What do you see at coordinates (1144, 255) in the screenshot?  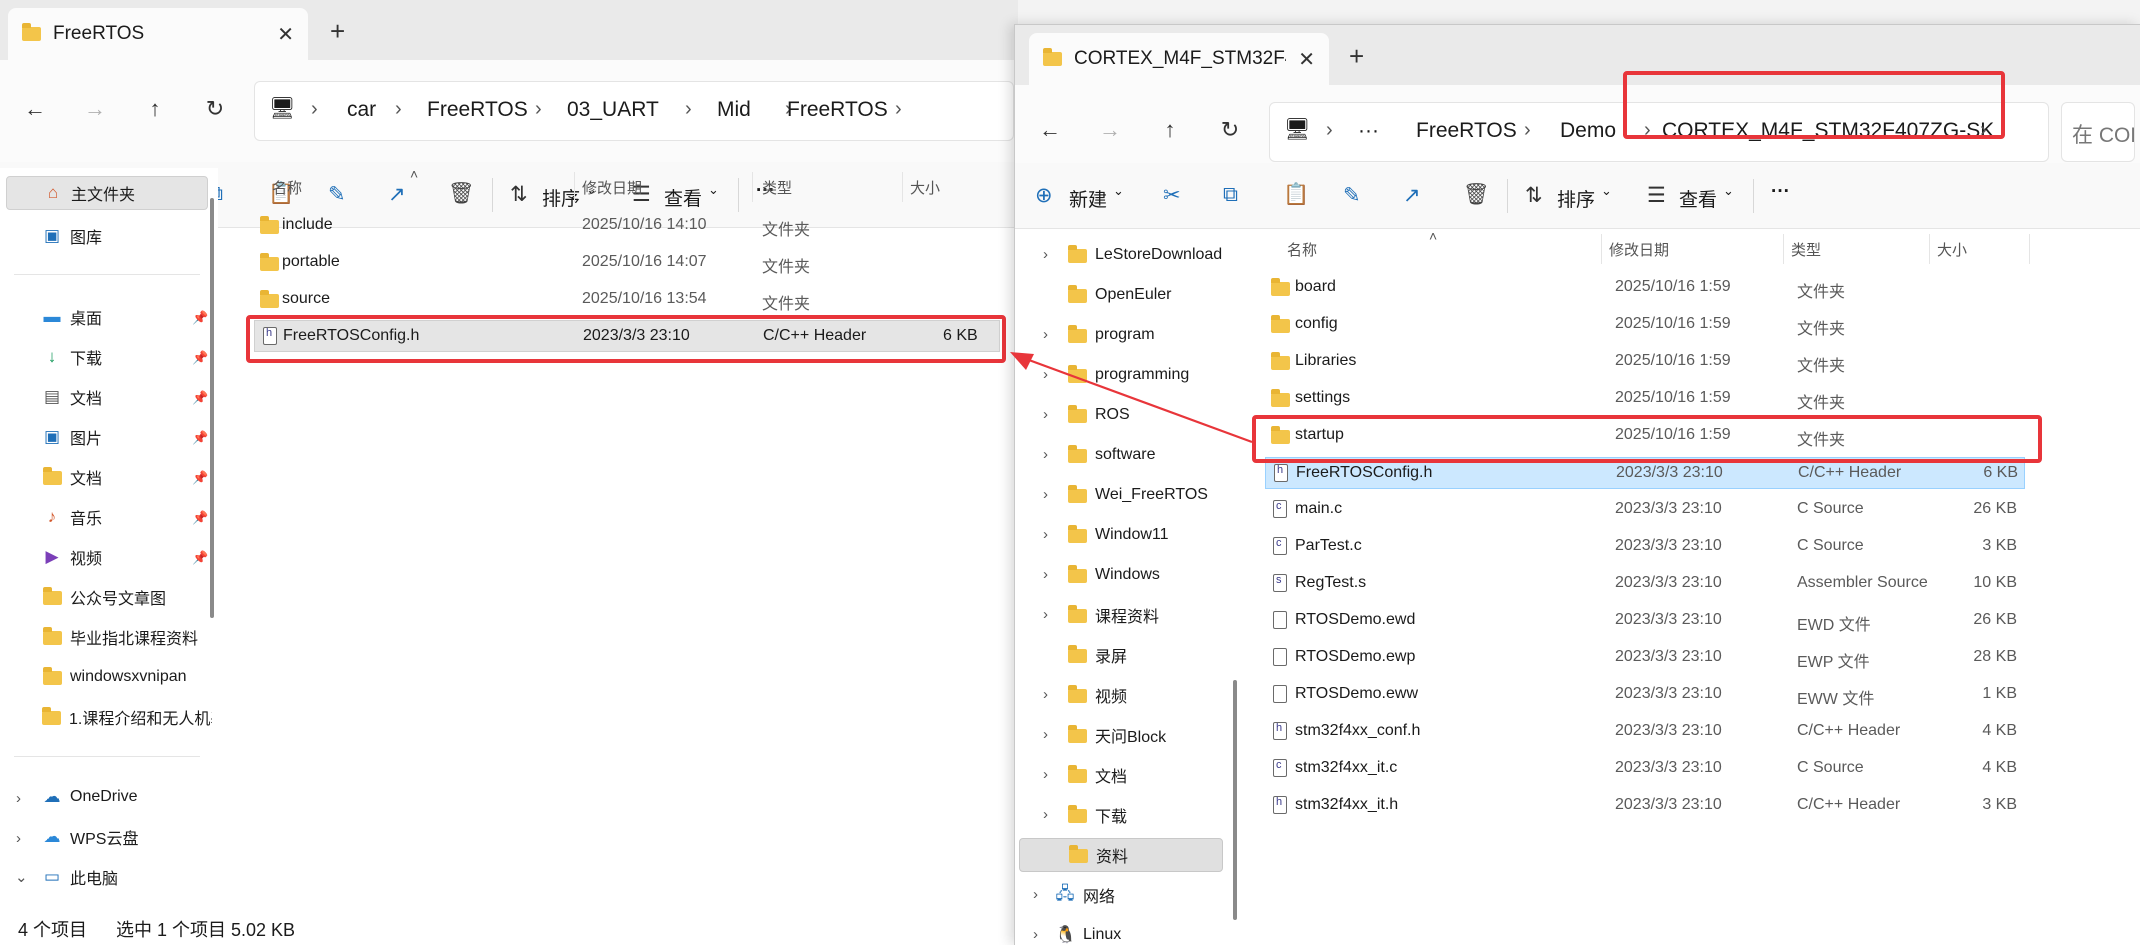 I see `tree-item: LeStoreDownload` at bounding box center [1144, 255].